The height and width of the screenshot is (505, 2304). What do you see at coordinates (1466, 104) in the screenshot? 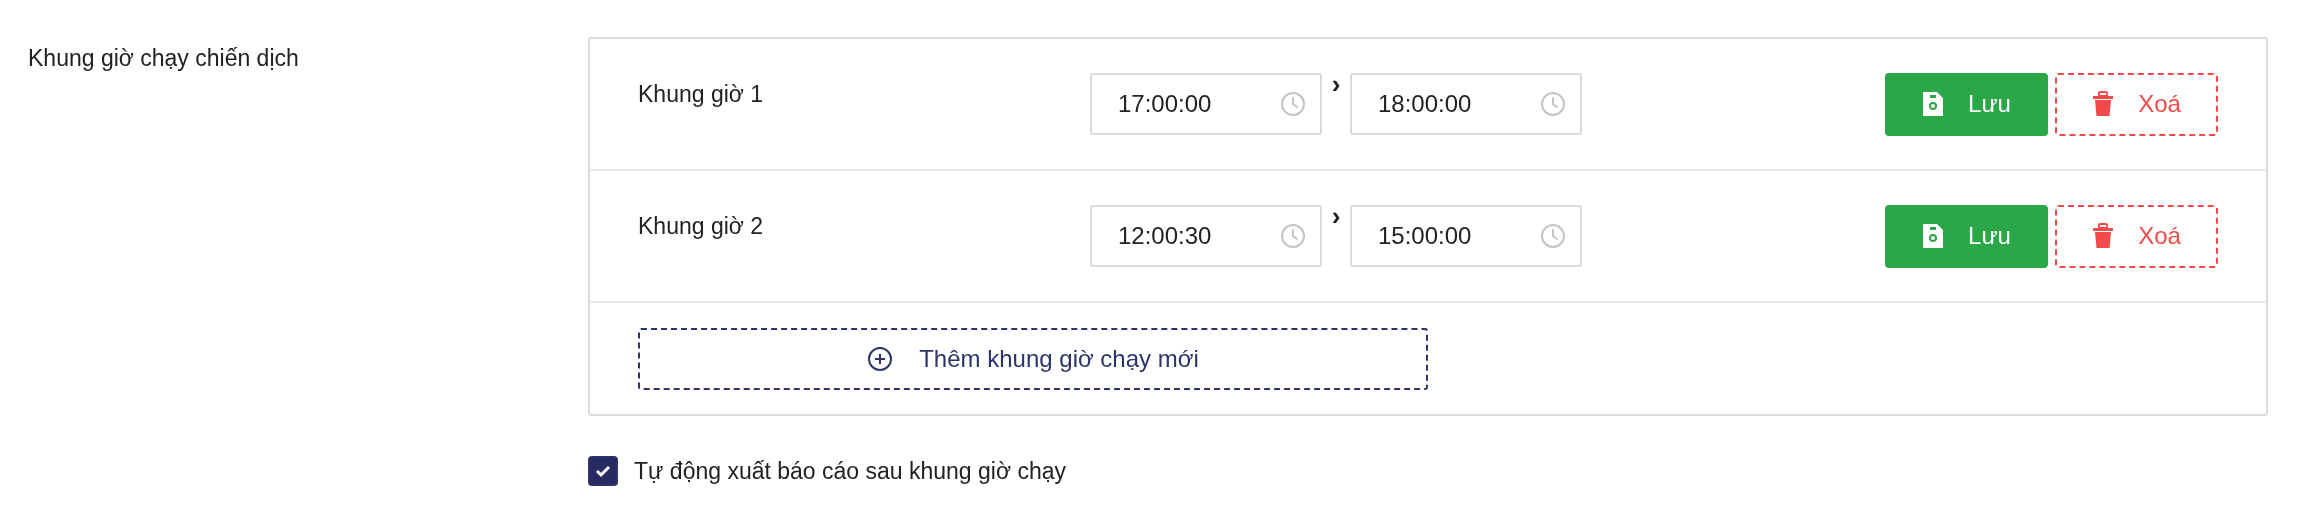
I see `time-field: 18:00:00` at bounding box center [1466, 104].